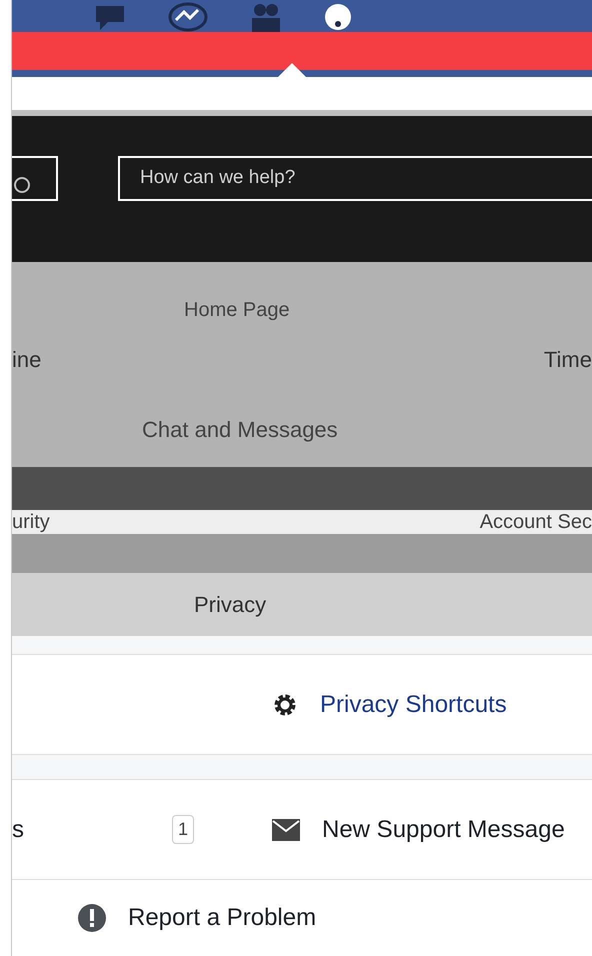 This screenshot has height=956, width=592. I want to click on menu-item: Chat and Messages, so click(240, 429).